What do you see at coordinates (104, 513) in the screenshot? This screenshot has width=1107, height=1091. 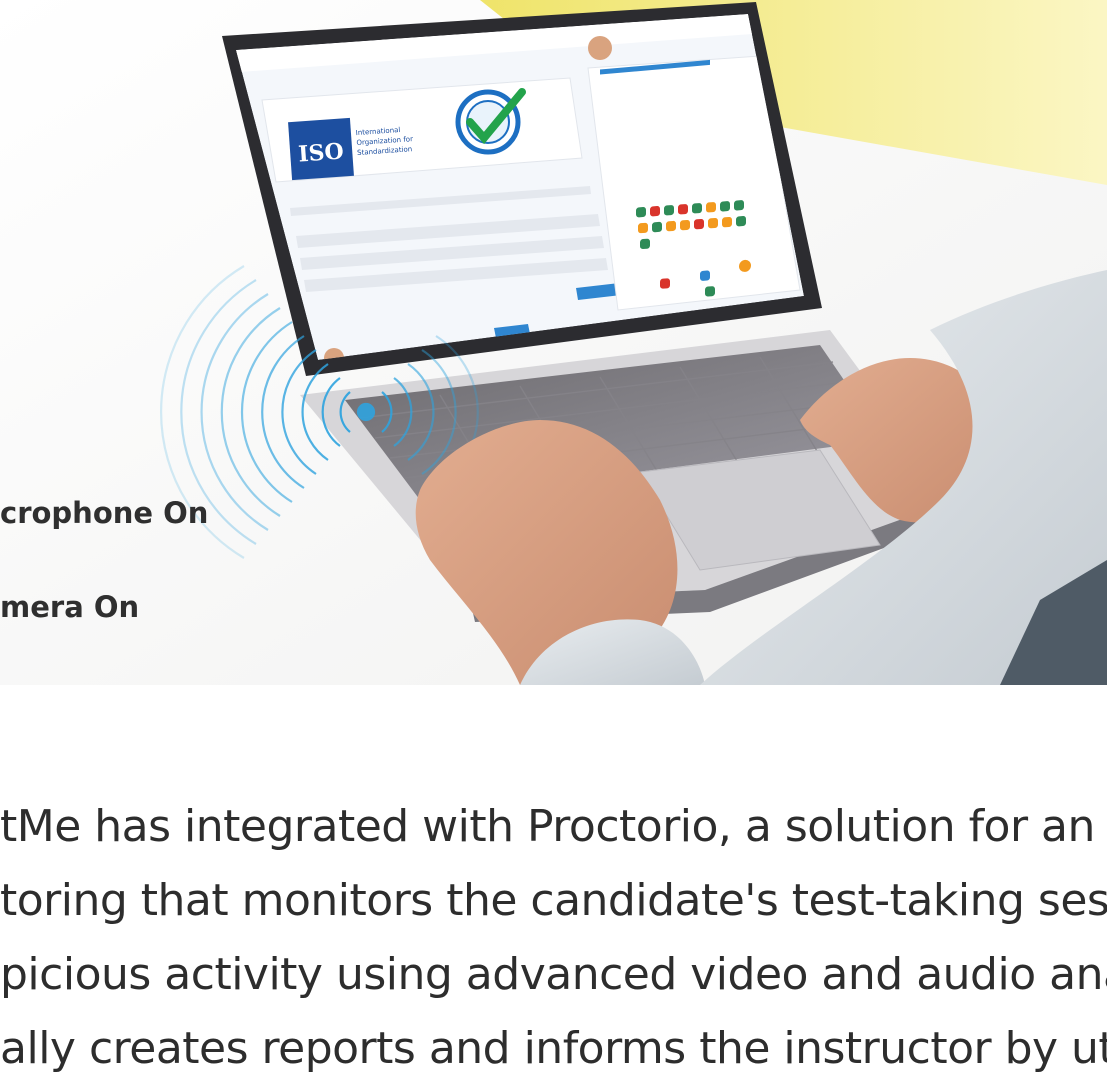 I see `microphone-on-label: crophone On` at bounding box center [104, 513].